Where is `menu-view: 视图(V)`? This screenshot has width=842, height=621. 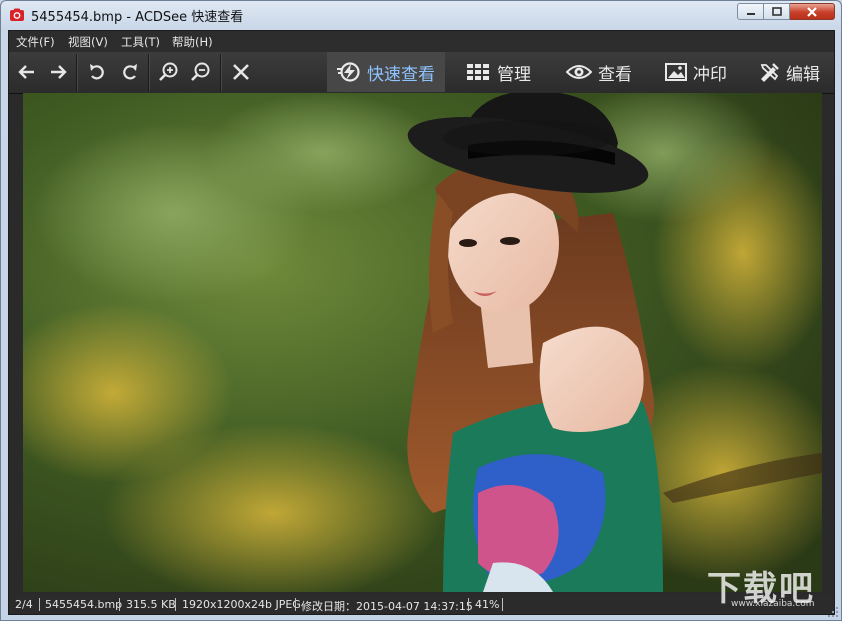
menu-view: 视图(V) is located at coordinates (88, 42).